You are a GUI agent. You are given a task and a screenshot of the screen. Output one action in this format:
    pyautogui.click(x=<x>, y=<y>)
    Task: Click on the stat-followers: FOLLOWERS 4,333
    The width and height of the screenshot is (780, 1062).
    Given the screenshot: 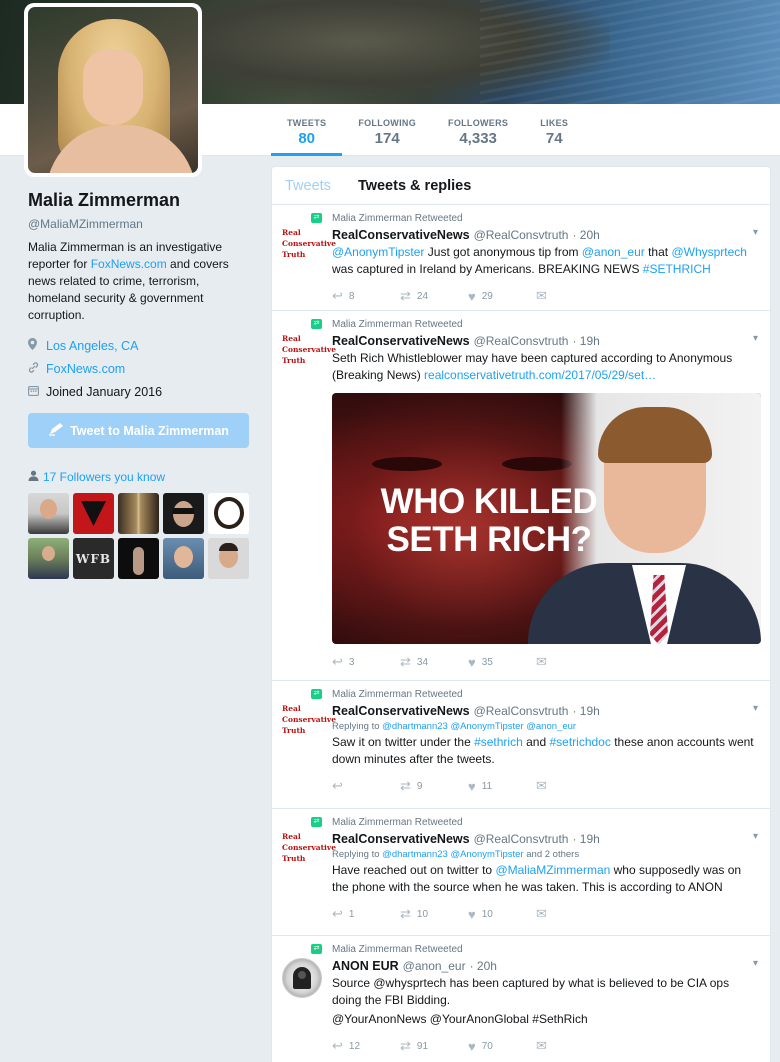 What is the action you would take?
    pyautogui.click(x=478, y=130)
    